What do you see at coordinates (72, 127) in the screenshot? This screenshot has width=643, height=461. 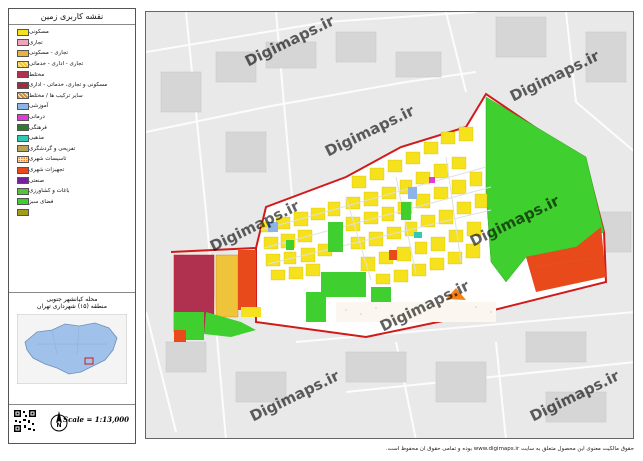 I see `legend-item: فرهنگی` at bounding box center [72, 127].